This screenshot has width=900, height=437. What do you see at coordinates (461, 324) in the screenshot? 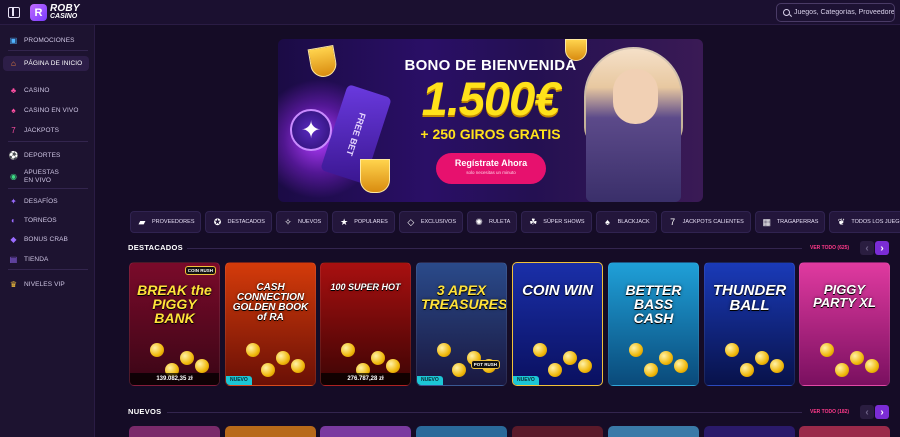
I see `game-tile: 3 APEX TREASURES POT RUSH NUEVO` at bounding box center [461, 324].